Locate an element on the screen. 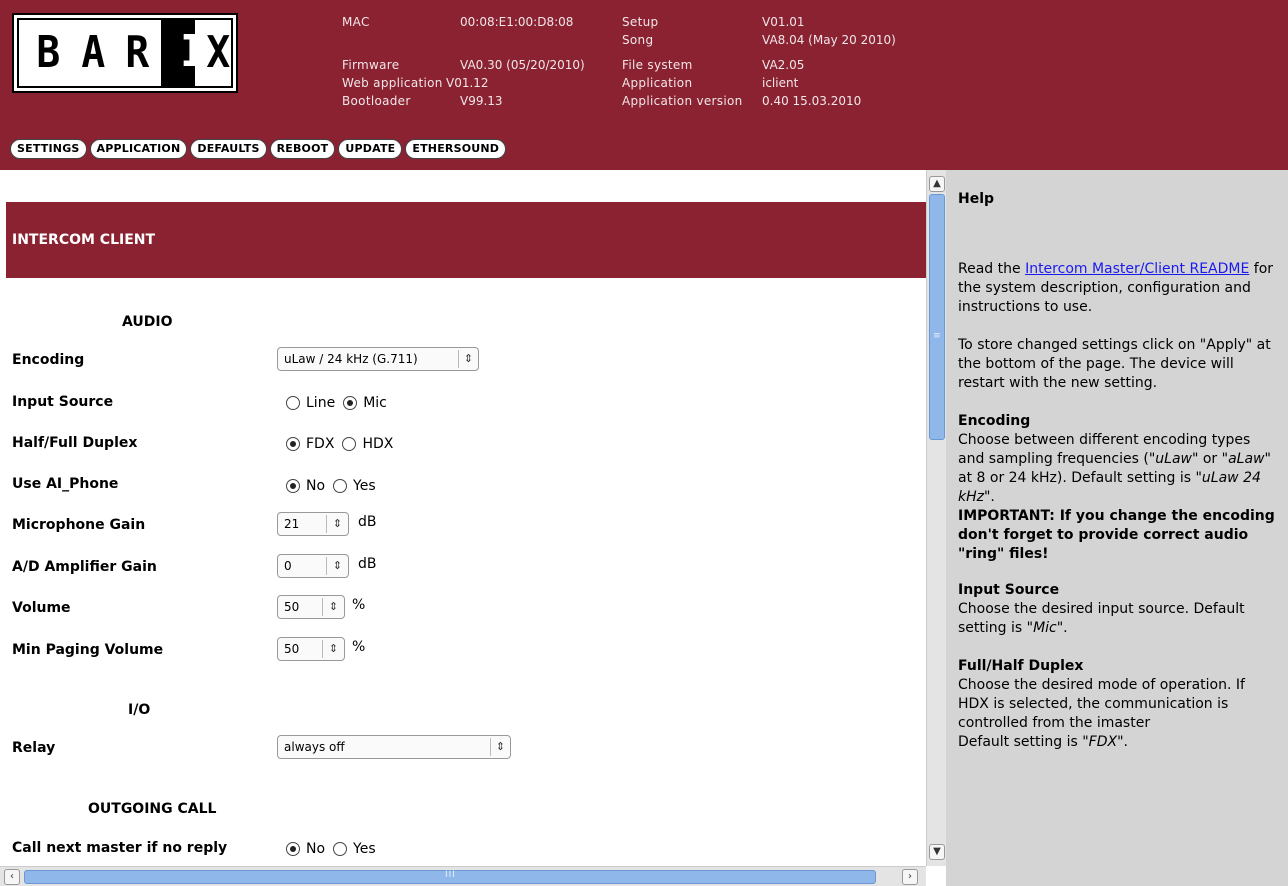 The width and height of the screenshot is (1288, 886). nav-settings: SETTINGS is located at coordinates (48, 149).